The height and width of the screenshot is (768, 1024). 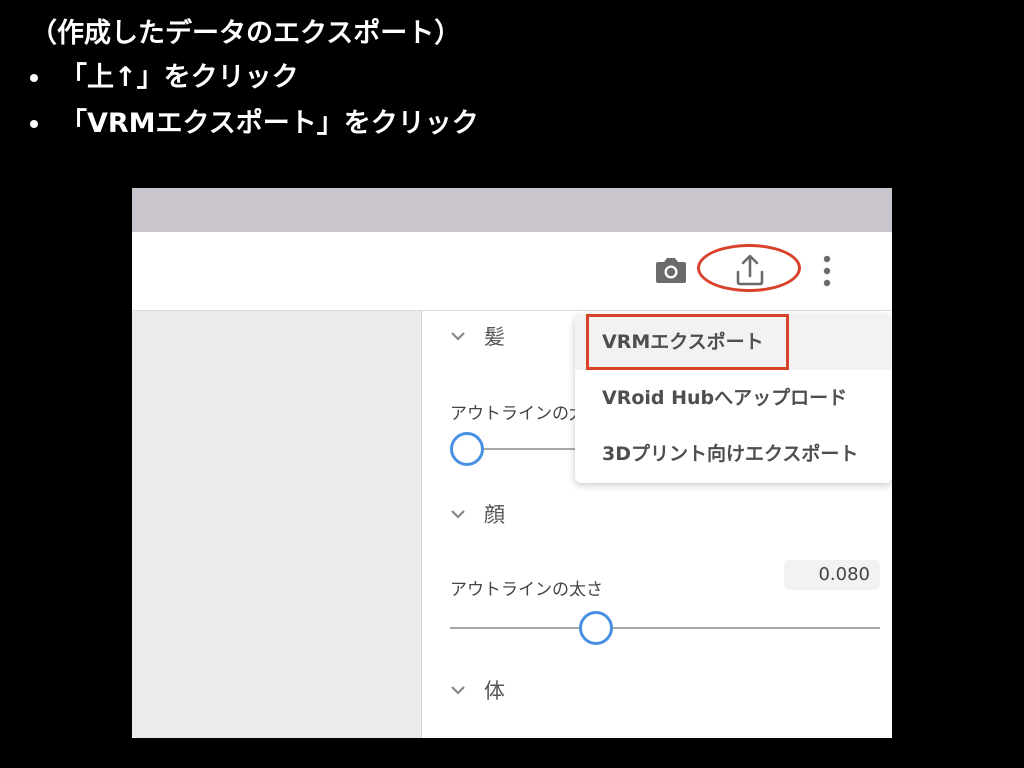 I want to click on slide-title: （作成したデータのエクスポート）, so click(x=246, y=33).